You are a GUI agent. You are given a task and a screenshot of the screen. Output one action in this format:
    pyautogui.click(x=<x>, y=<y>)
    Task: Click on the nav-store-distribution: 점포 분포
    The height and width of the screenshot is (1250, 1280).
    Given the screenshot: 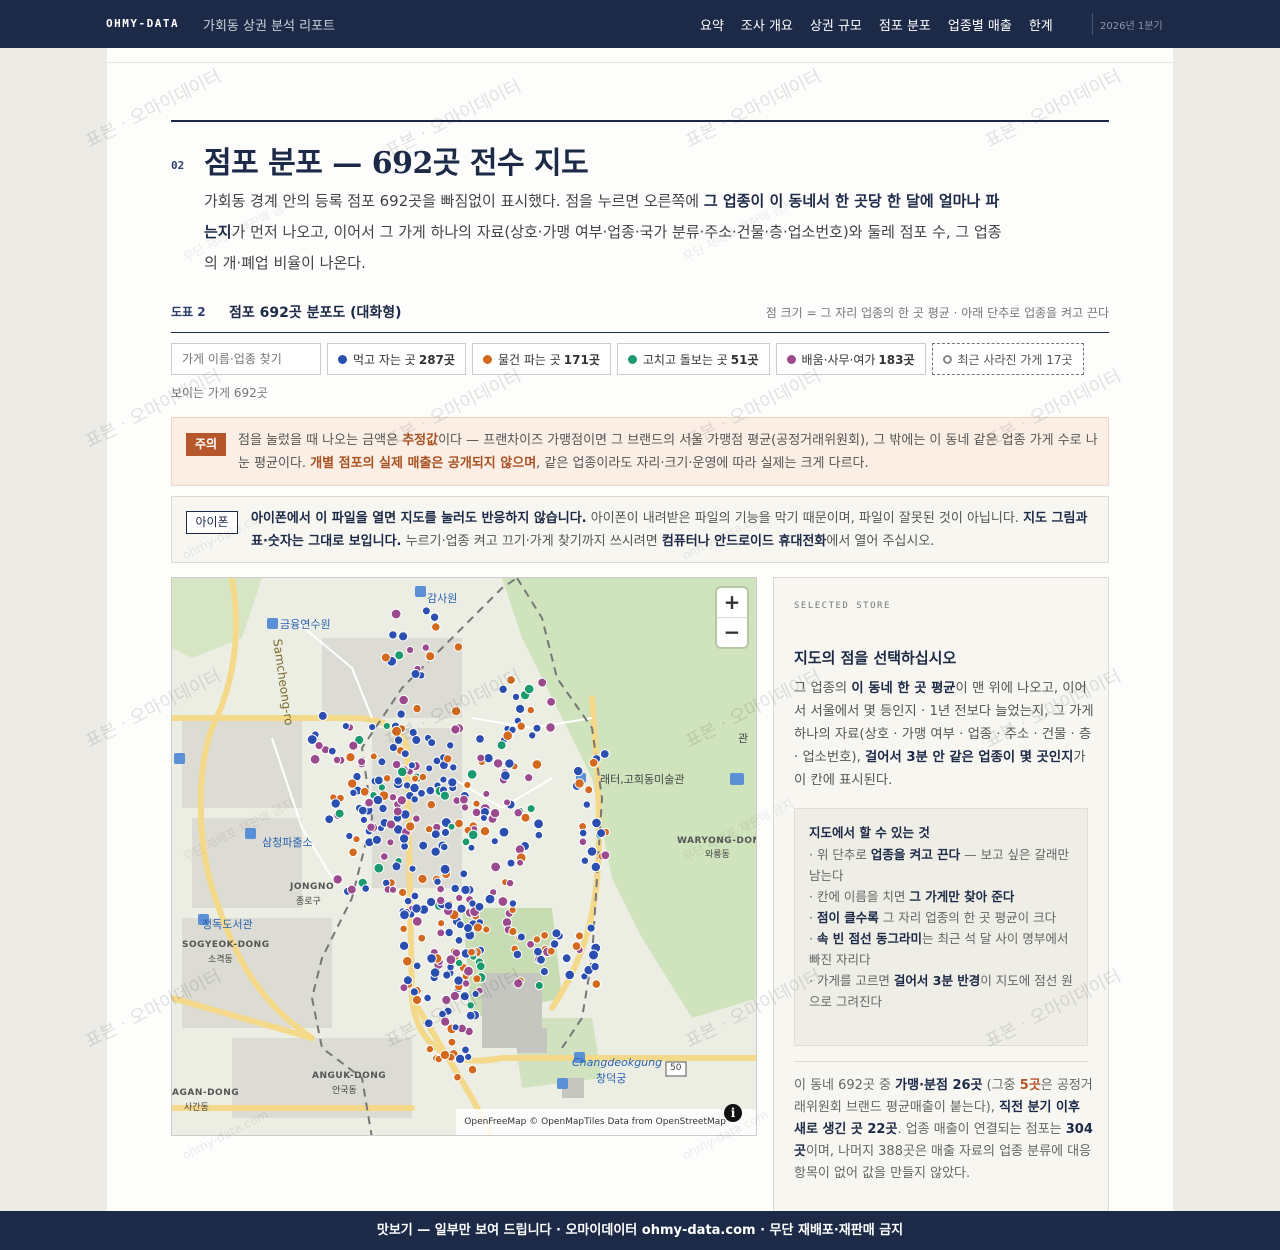 What is the action you would take?
    pyautogui.click(x=905, y=24)
    